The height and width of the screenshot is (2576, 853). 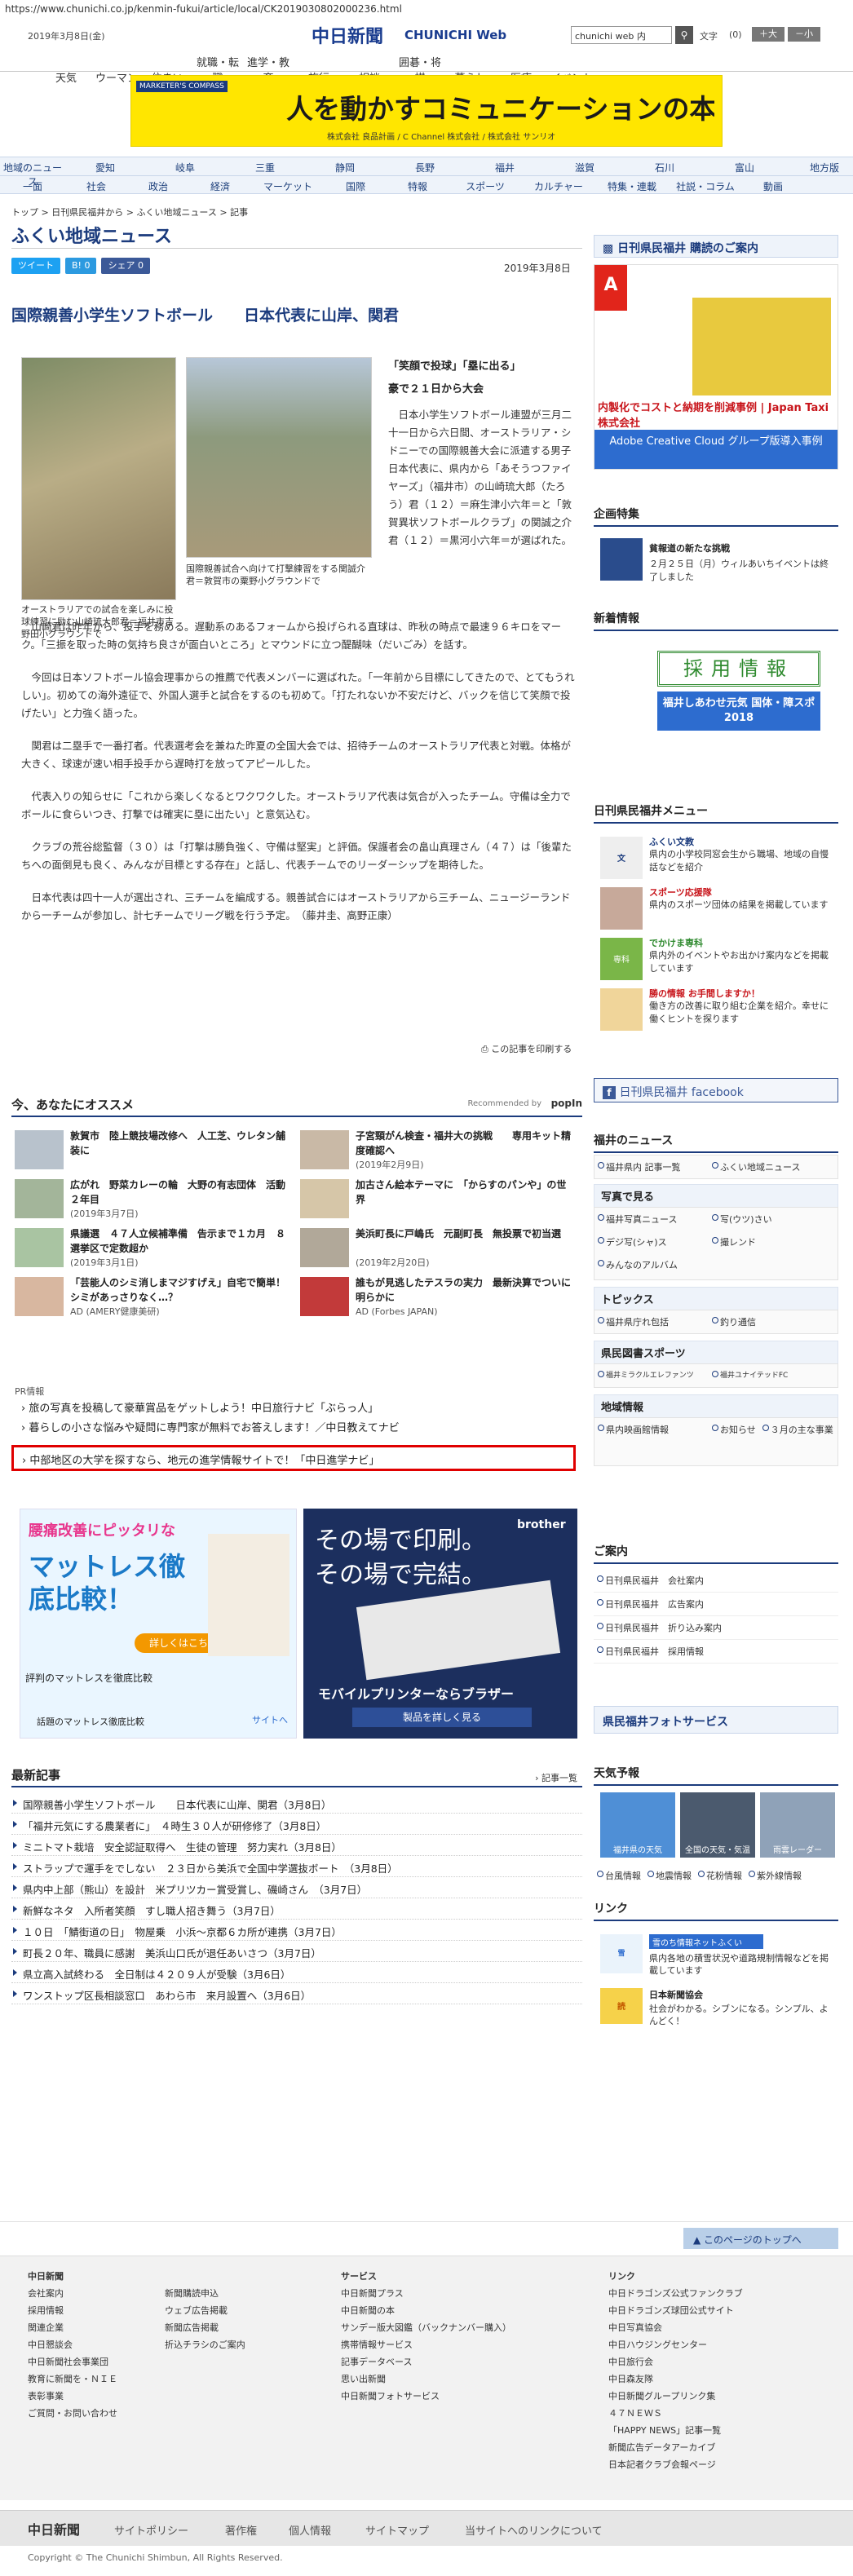 What do you see at coordinates (93, 2293) in the screenshot?
I see `footer-link: 会社案内` at bounding box center [93, 2293].